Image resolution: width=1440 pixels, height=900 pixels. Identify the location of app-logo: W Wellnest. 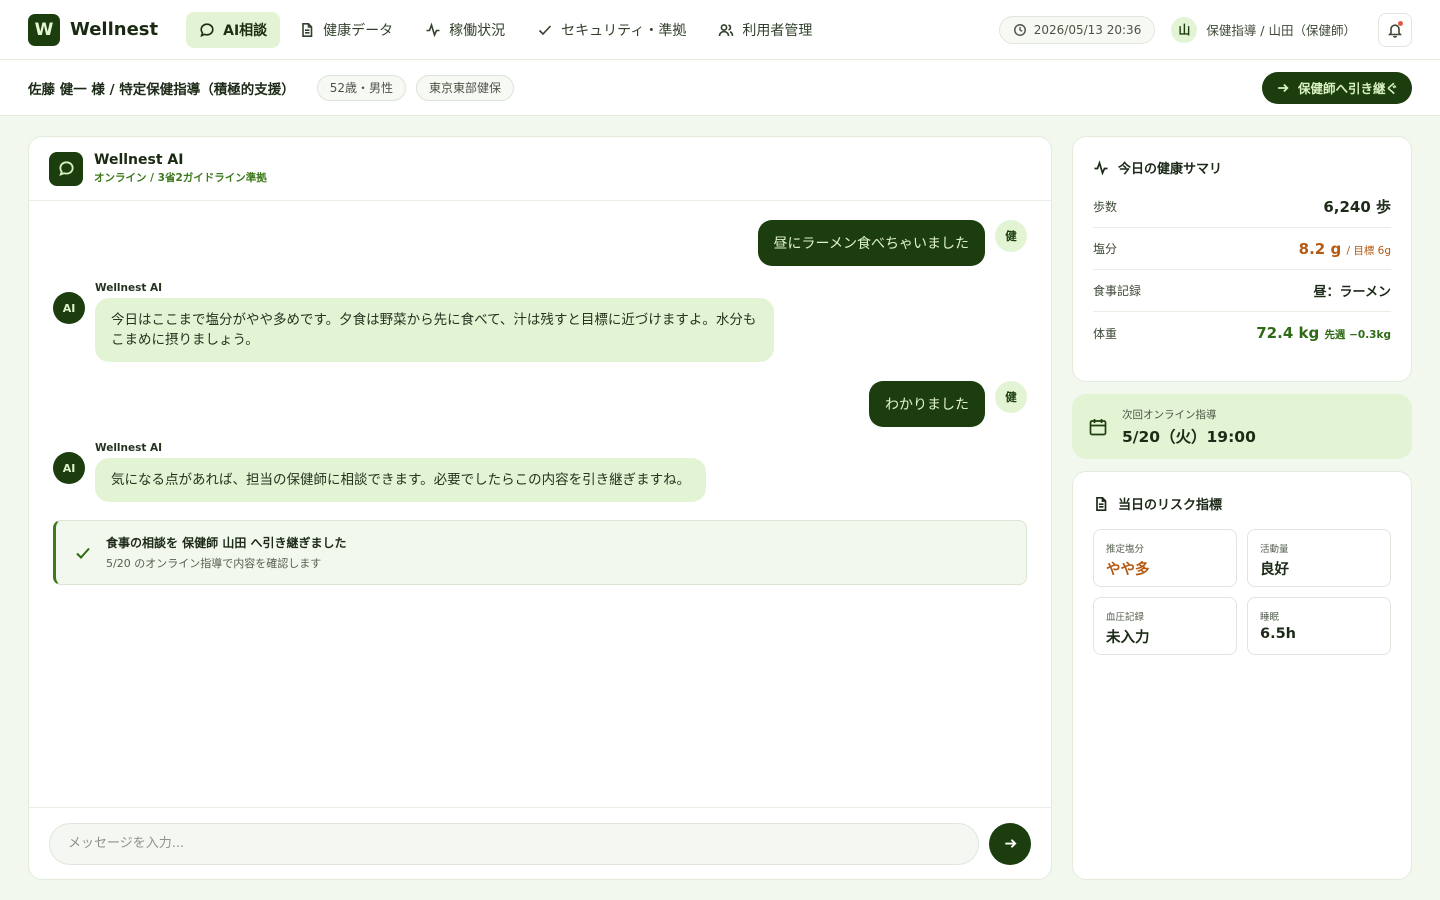
(93, 29).